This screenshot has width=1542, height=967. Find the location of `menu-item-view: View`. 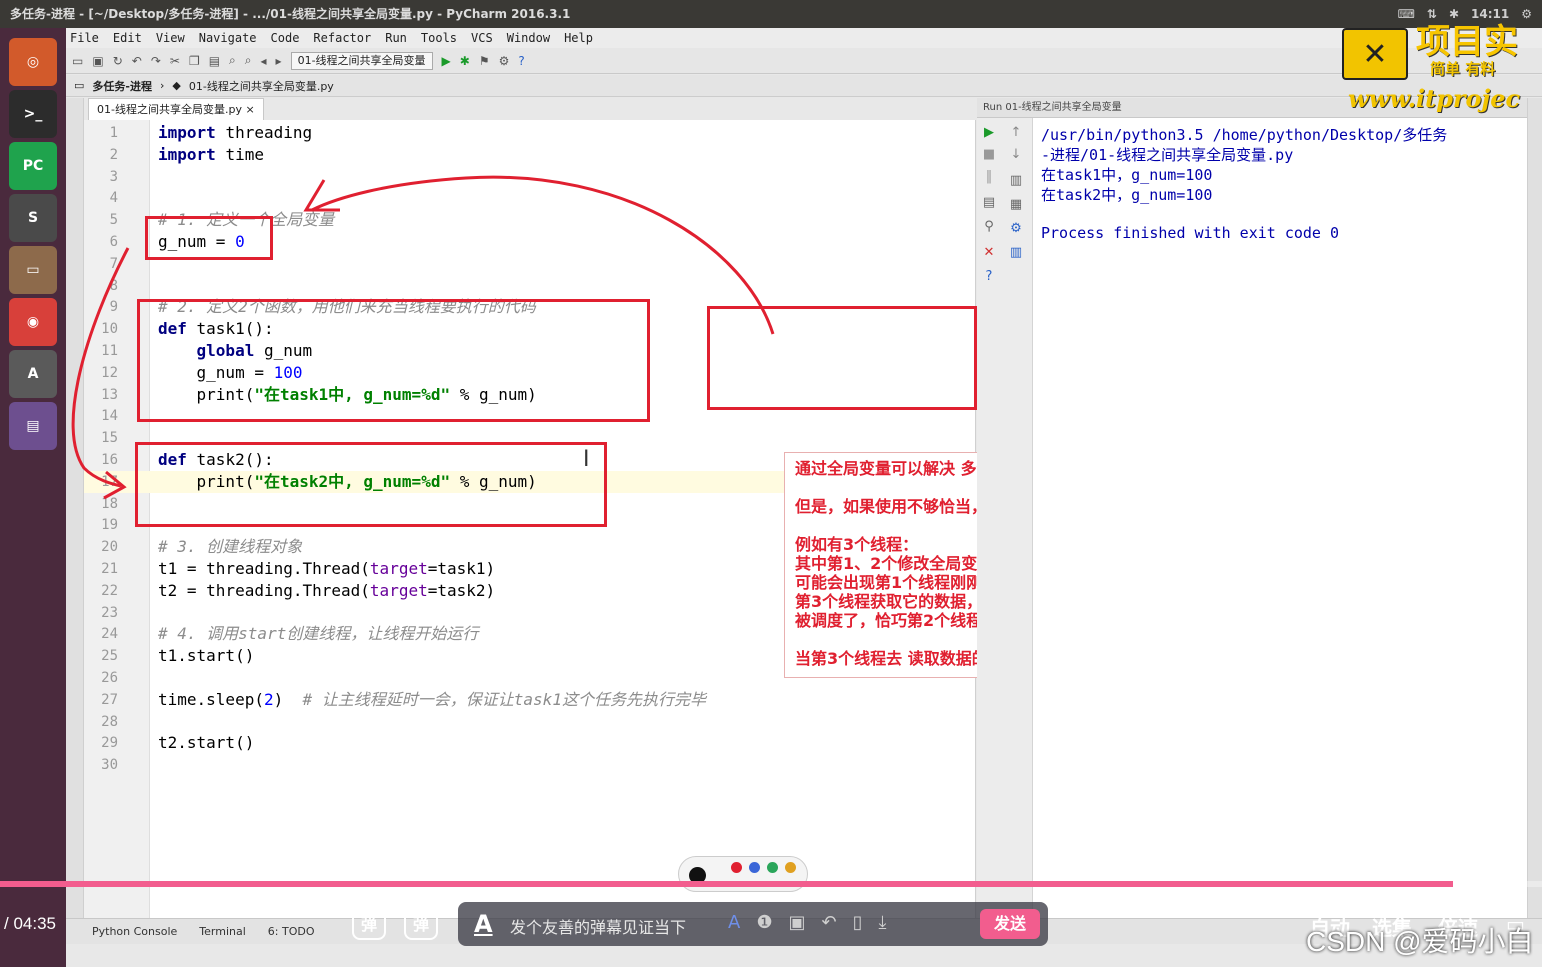

menu-item-view: View is located at coordinates (170, 38).